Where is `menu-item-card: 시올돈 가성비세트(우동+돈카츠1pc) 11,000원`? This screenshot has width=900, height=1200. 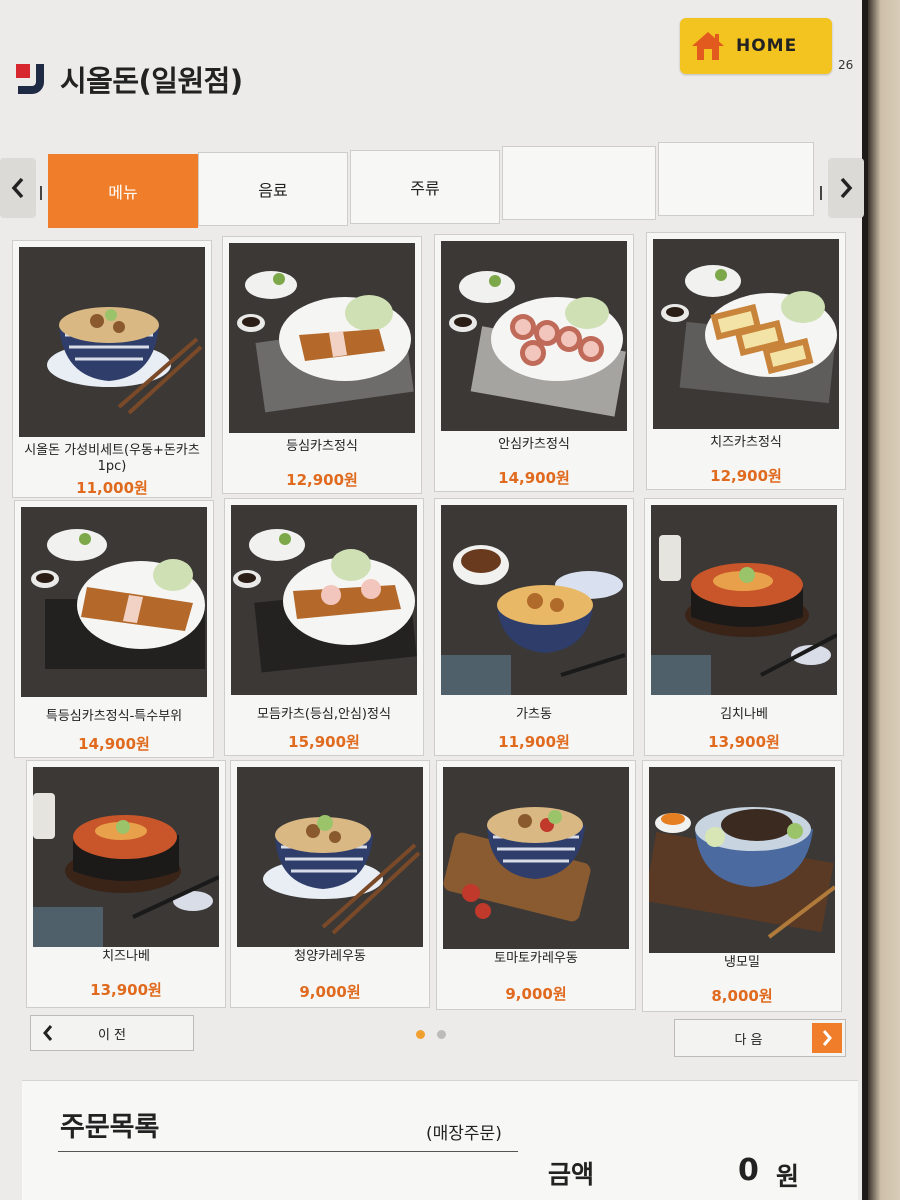
menu-item-card: 시올돈 가성비세트(우동+돈카츠1pc) 11,000원 is located at coordinates (112, 369).